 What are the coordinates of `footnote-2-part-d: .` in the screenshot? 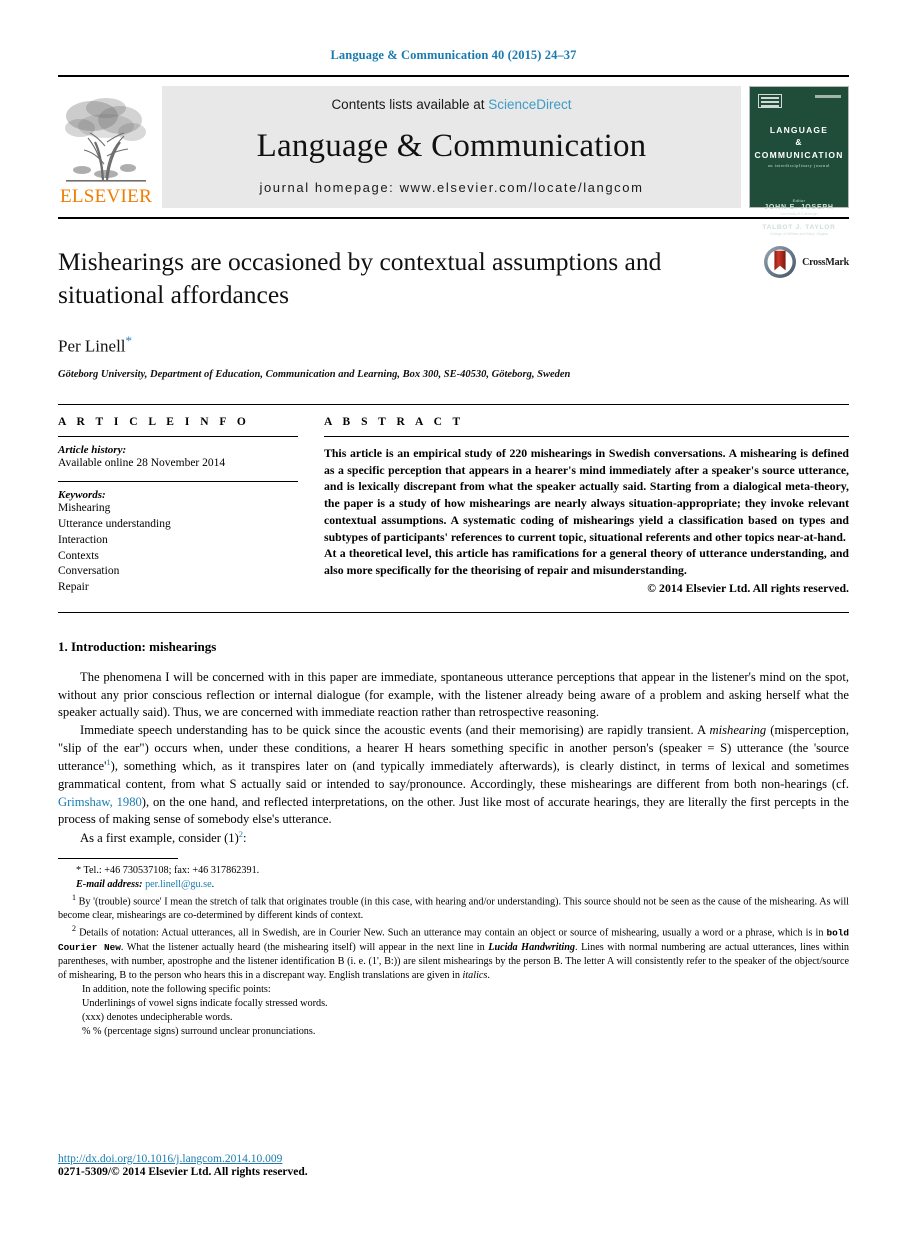 It's located at (488, 976).